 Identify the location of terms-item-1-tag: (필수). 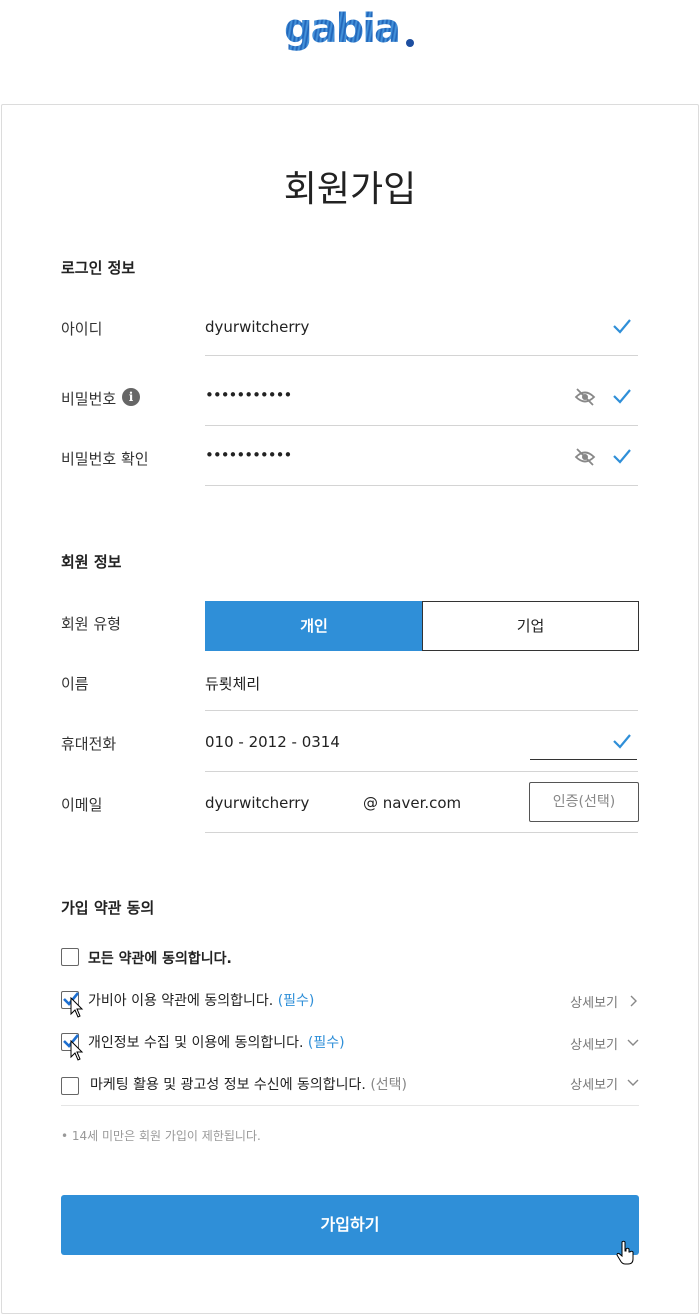
(296, 1001).